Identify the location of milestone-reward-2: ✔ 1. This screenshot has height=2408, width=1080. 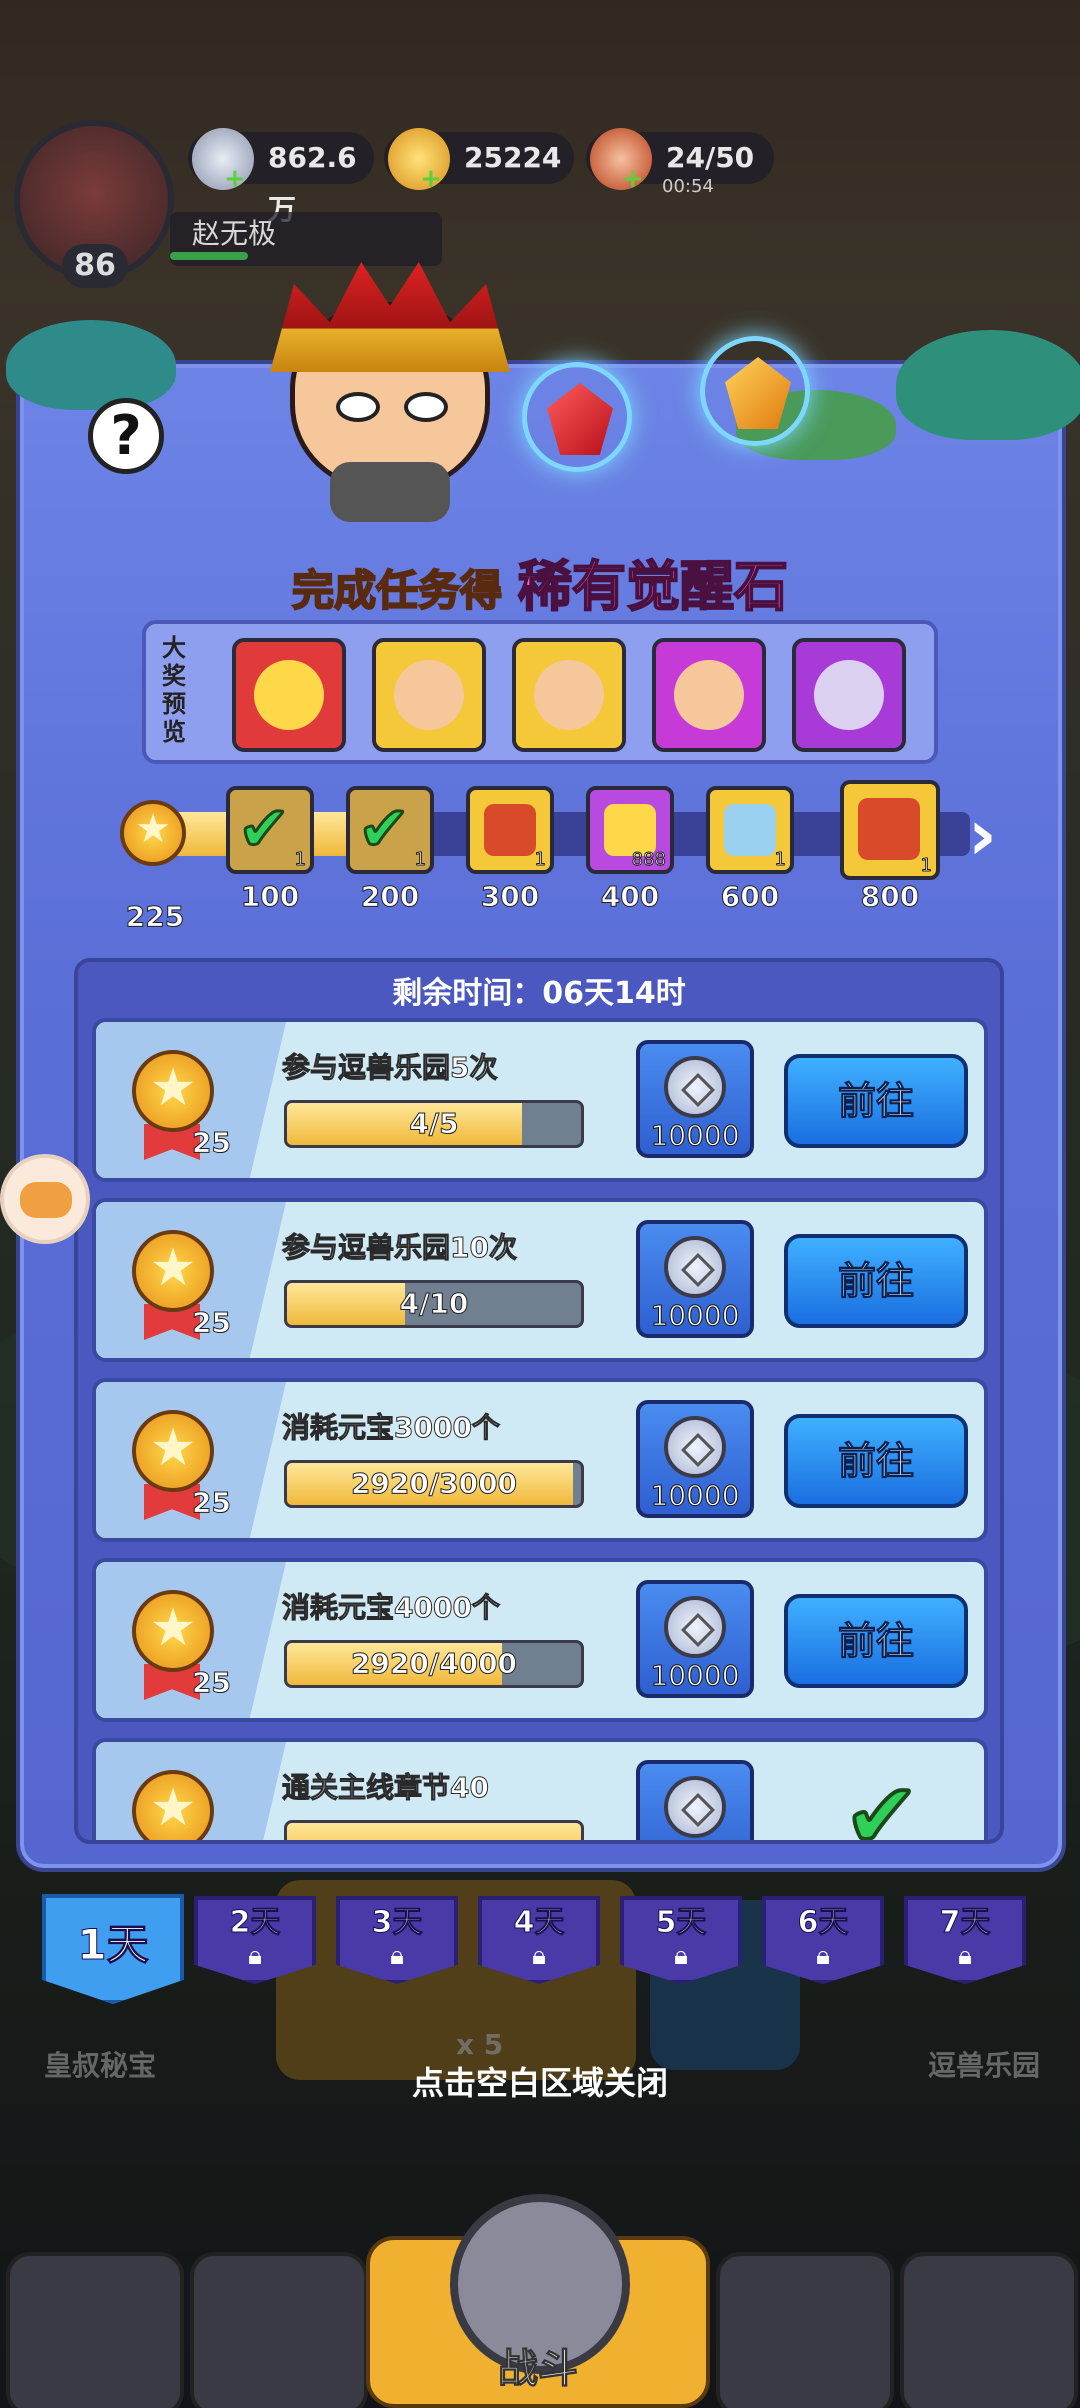
(390, 830).